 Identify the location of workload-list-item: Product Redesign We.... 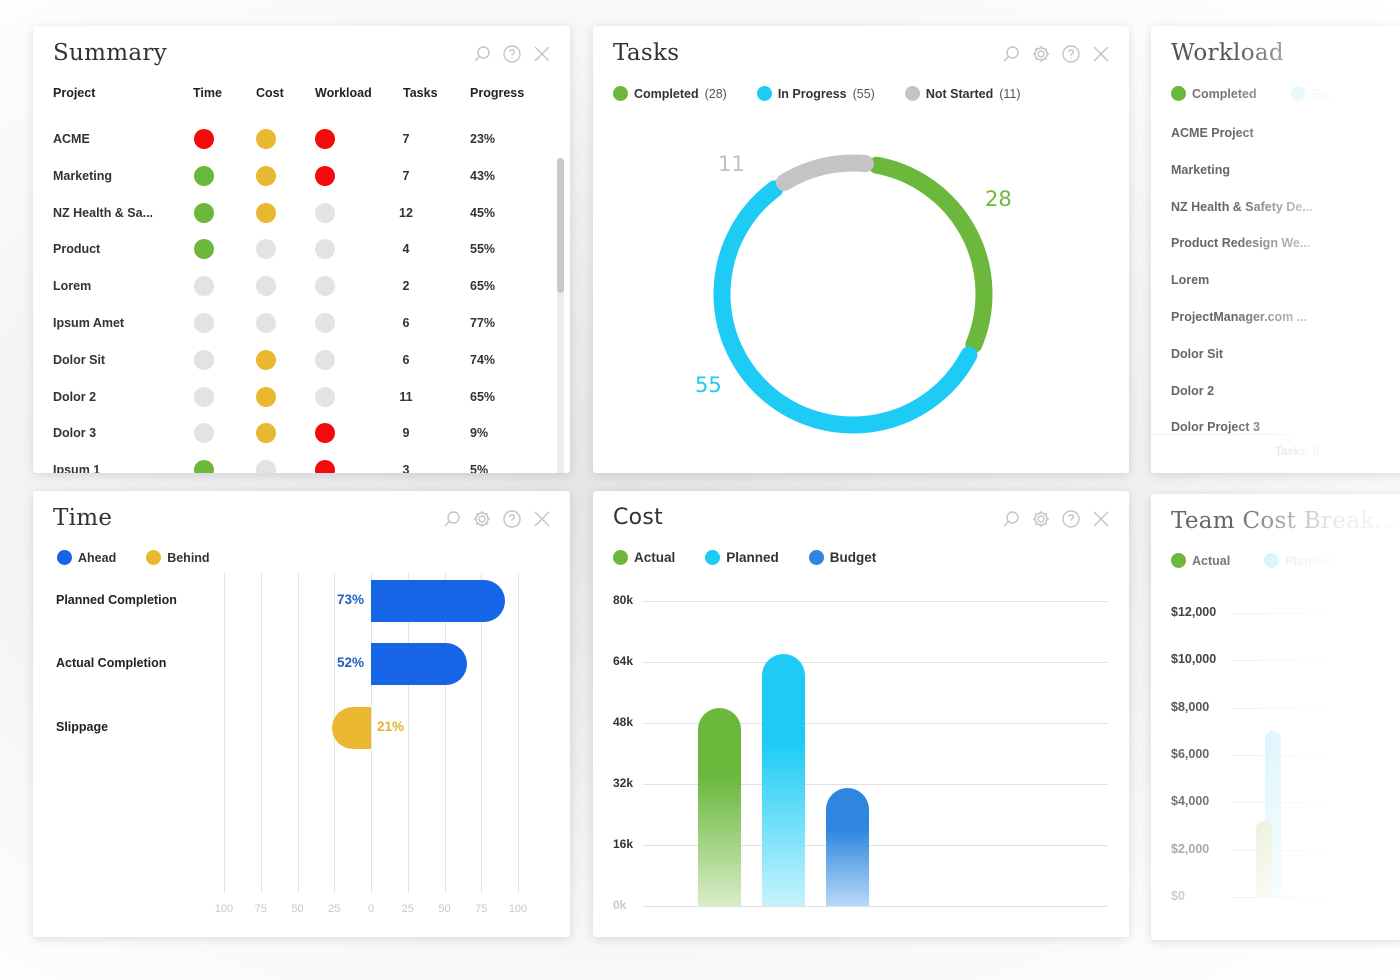
(1242, 254).